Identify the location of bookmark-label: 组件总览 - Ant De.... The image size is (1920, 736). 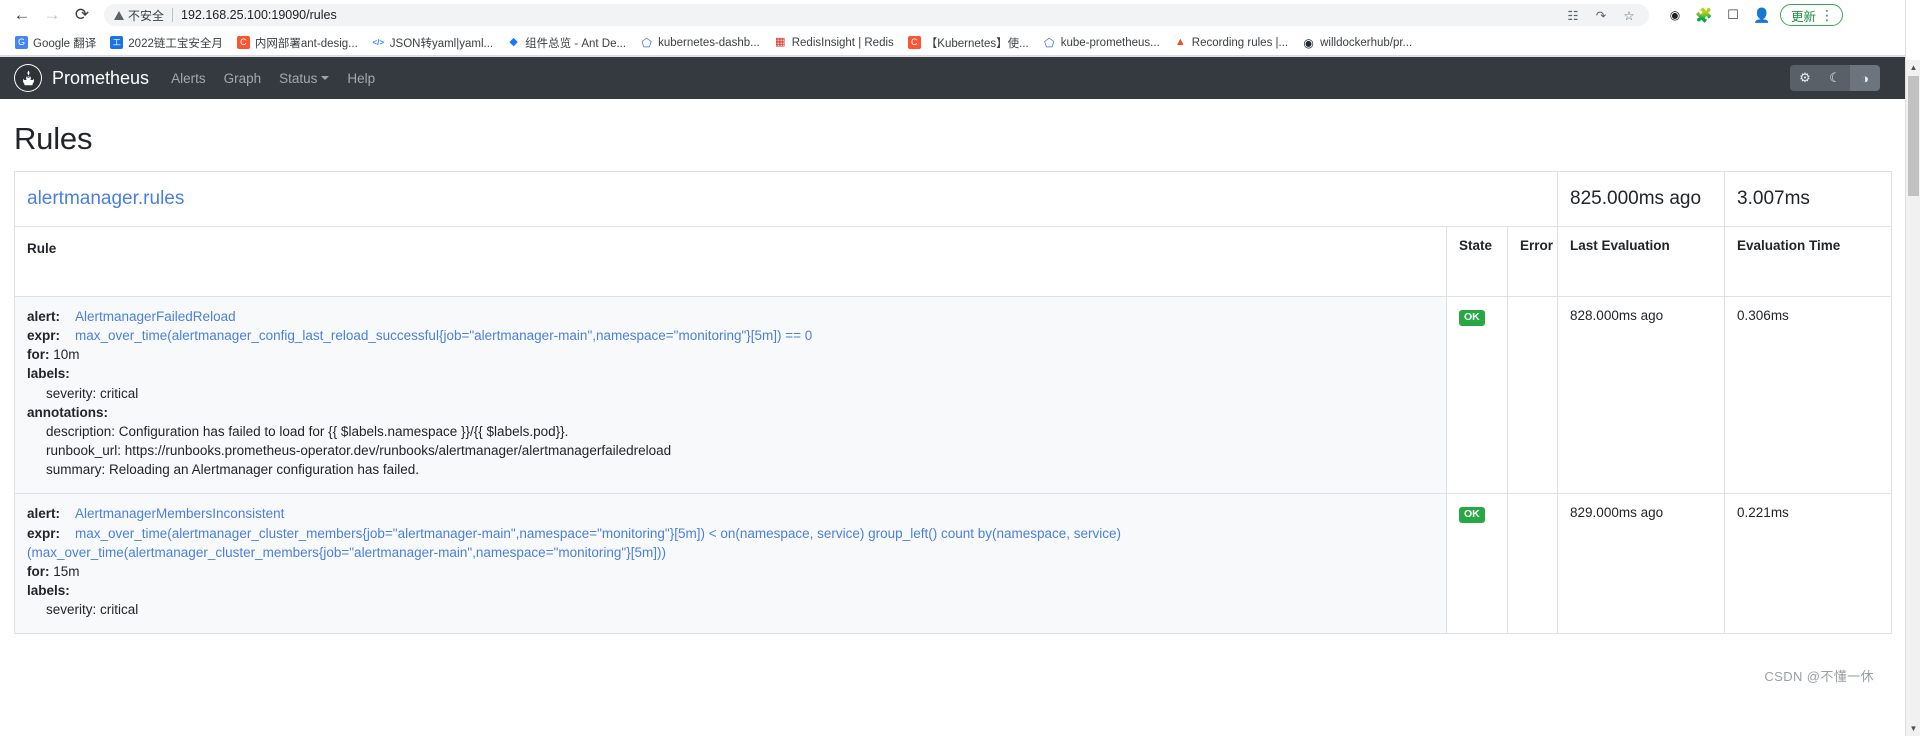
(576, 43).